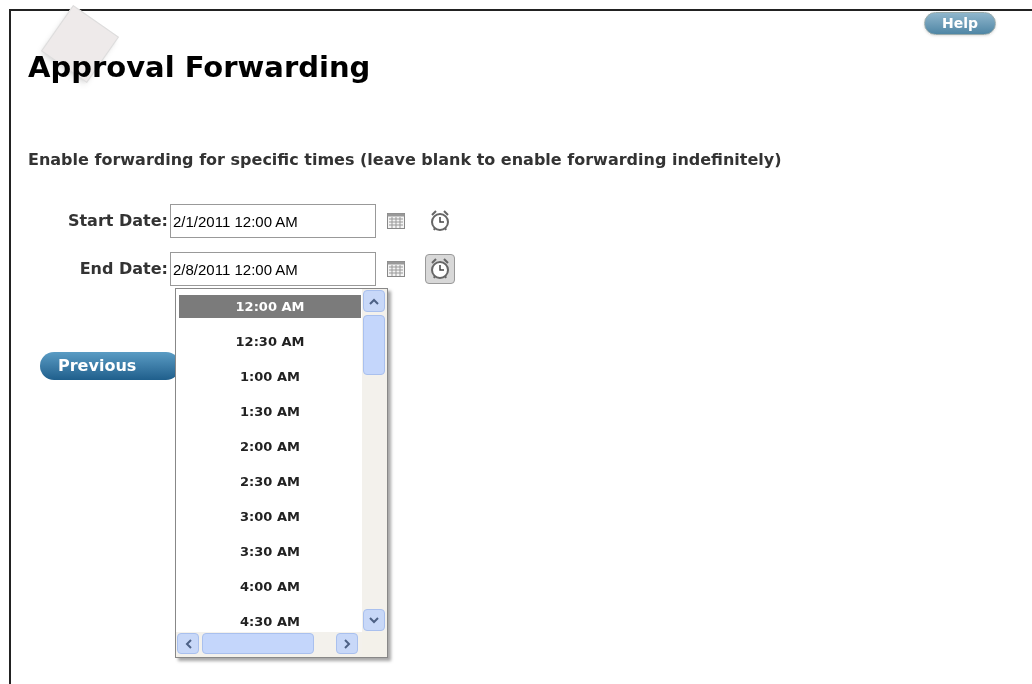 The height and width of the screenshot is (684, 1032). I want to click on time-picker-button, so click(440, 269).